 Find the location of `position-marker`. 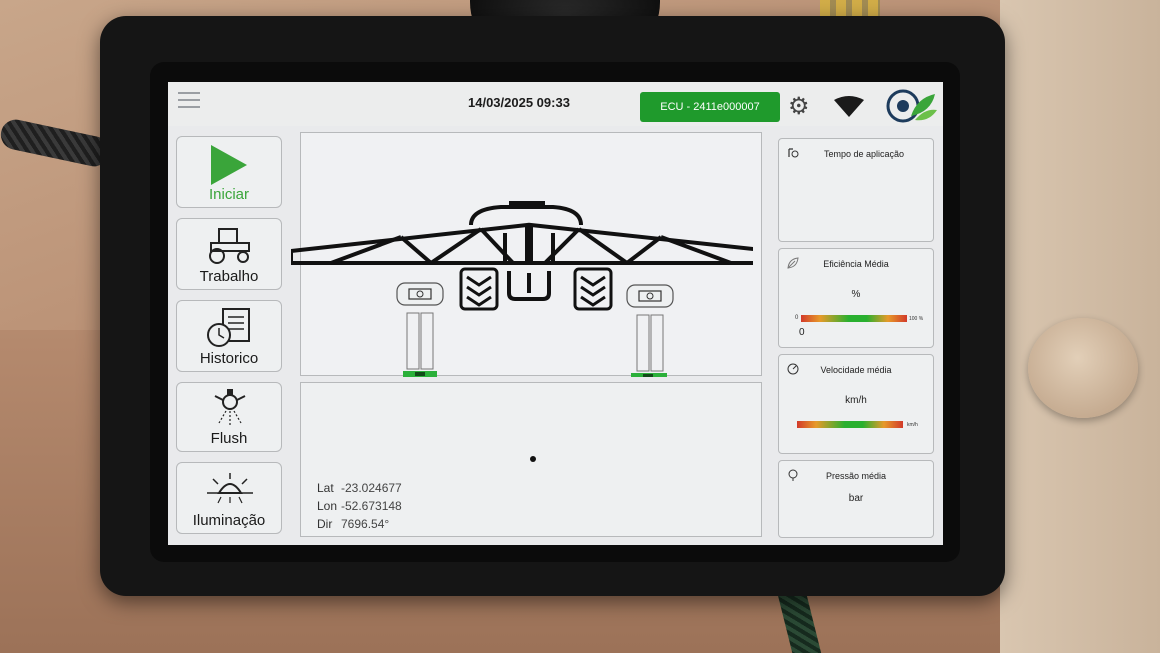

position-marker is located at coordinates (533, 459).